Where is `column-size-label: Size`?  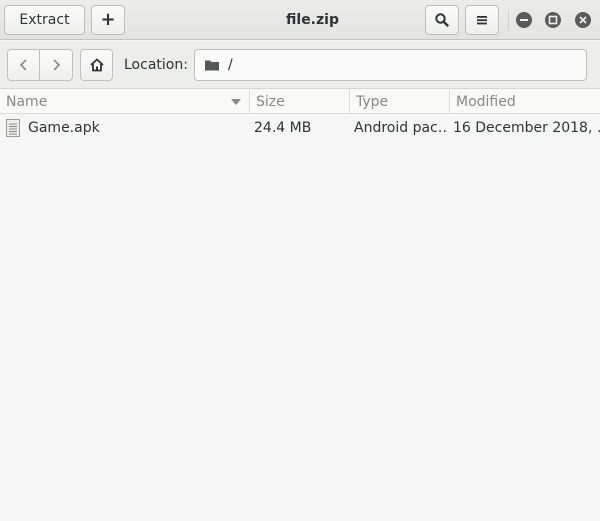
column-size-label: Size is located at coordinates (270, 102).